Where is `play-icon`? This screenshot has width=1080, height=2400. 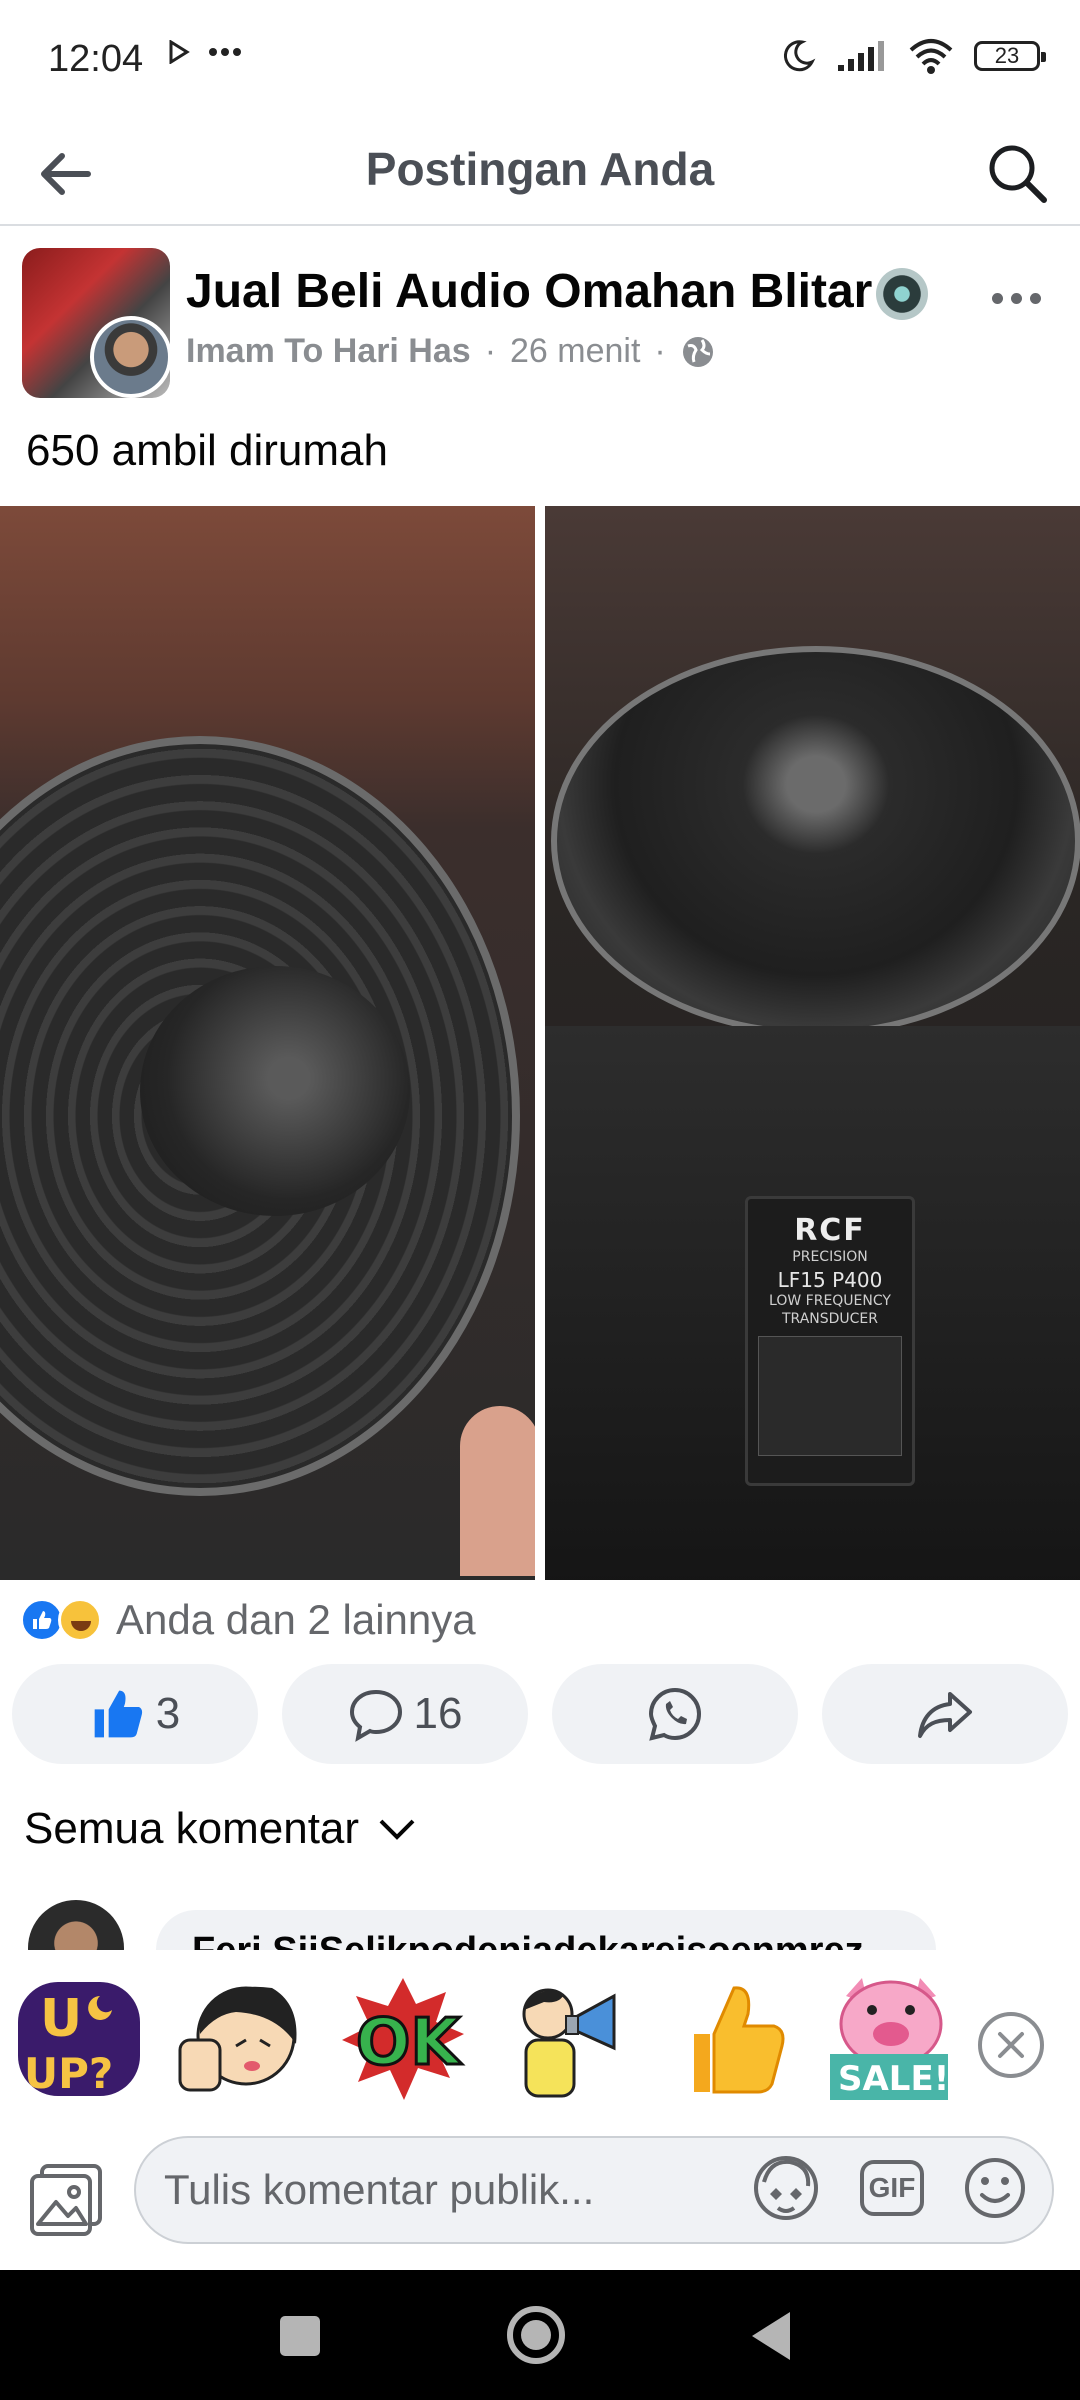
play-icon is located at coordinates (179, 52).